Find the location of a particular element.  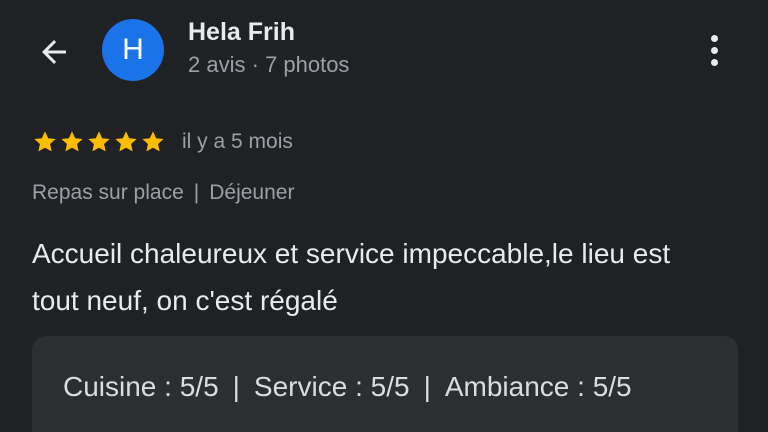

review-text-line: tout neuf, on c'est régalé is located at coordinates (185, 300).